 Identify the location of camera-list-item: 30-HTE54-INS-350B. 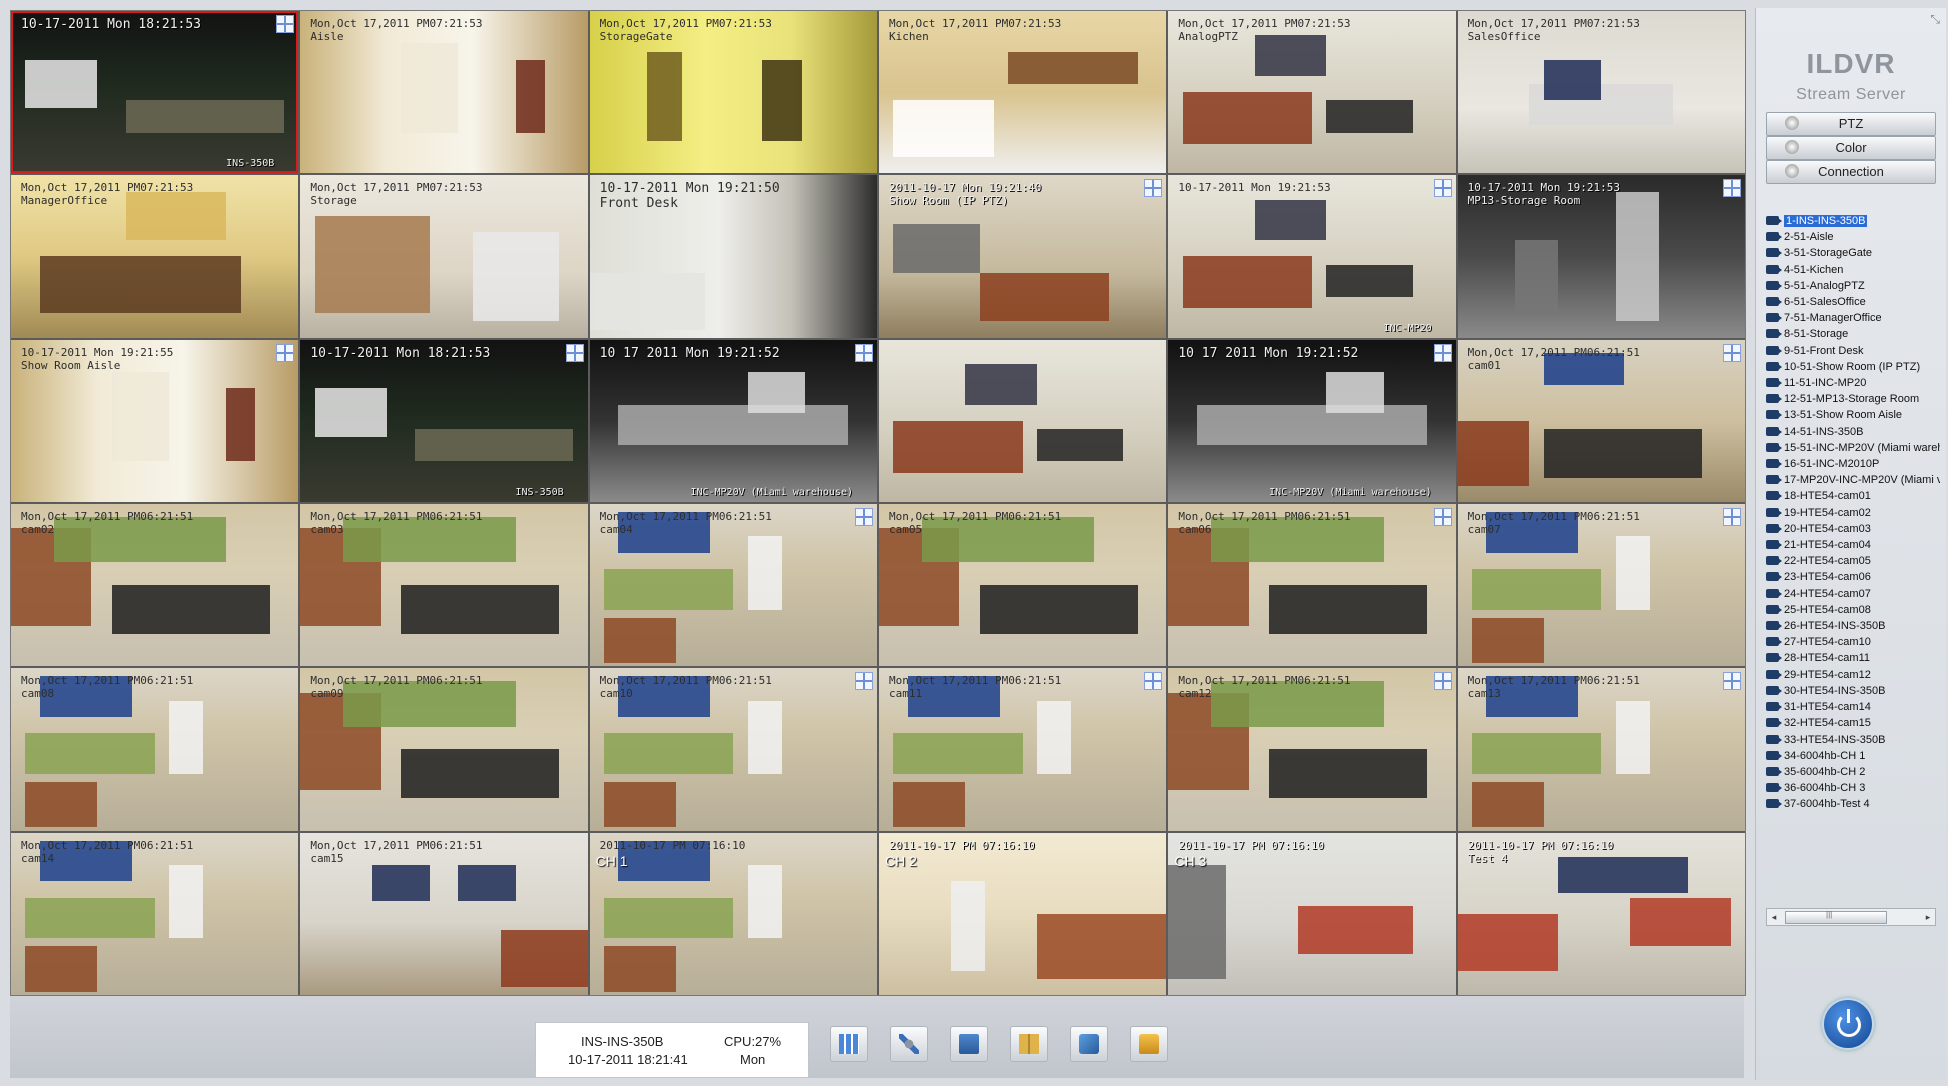
(1852, 691).